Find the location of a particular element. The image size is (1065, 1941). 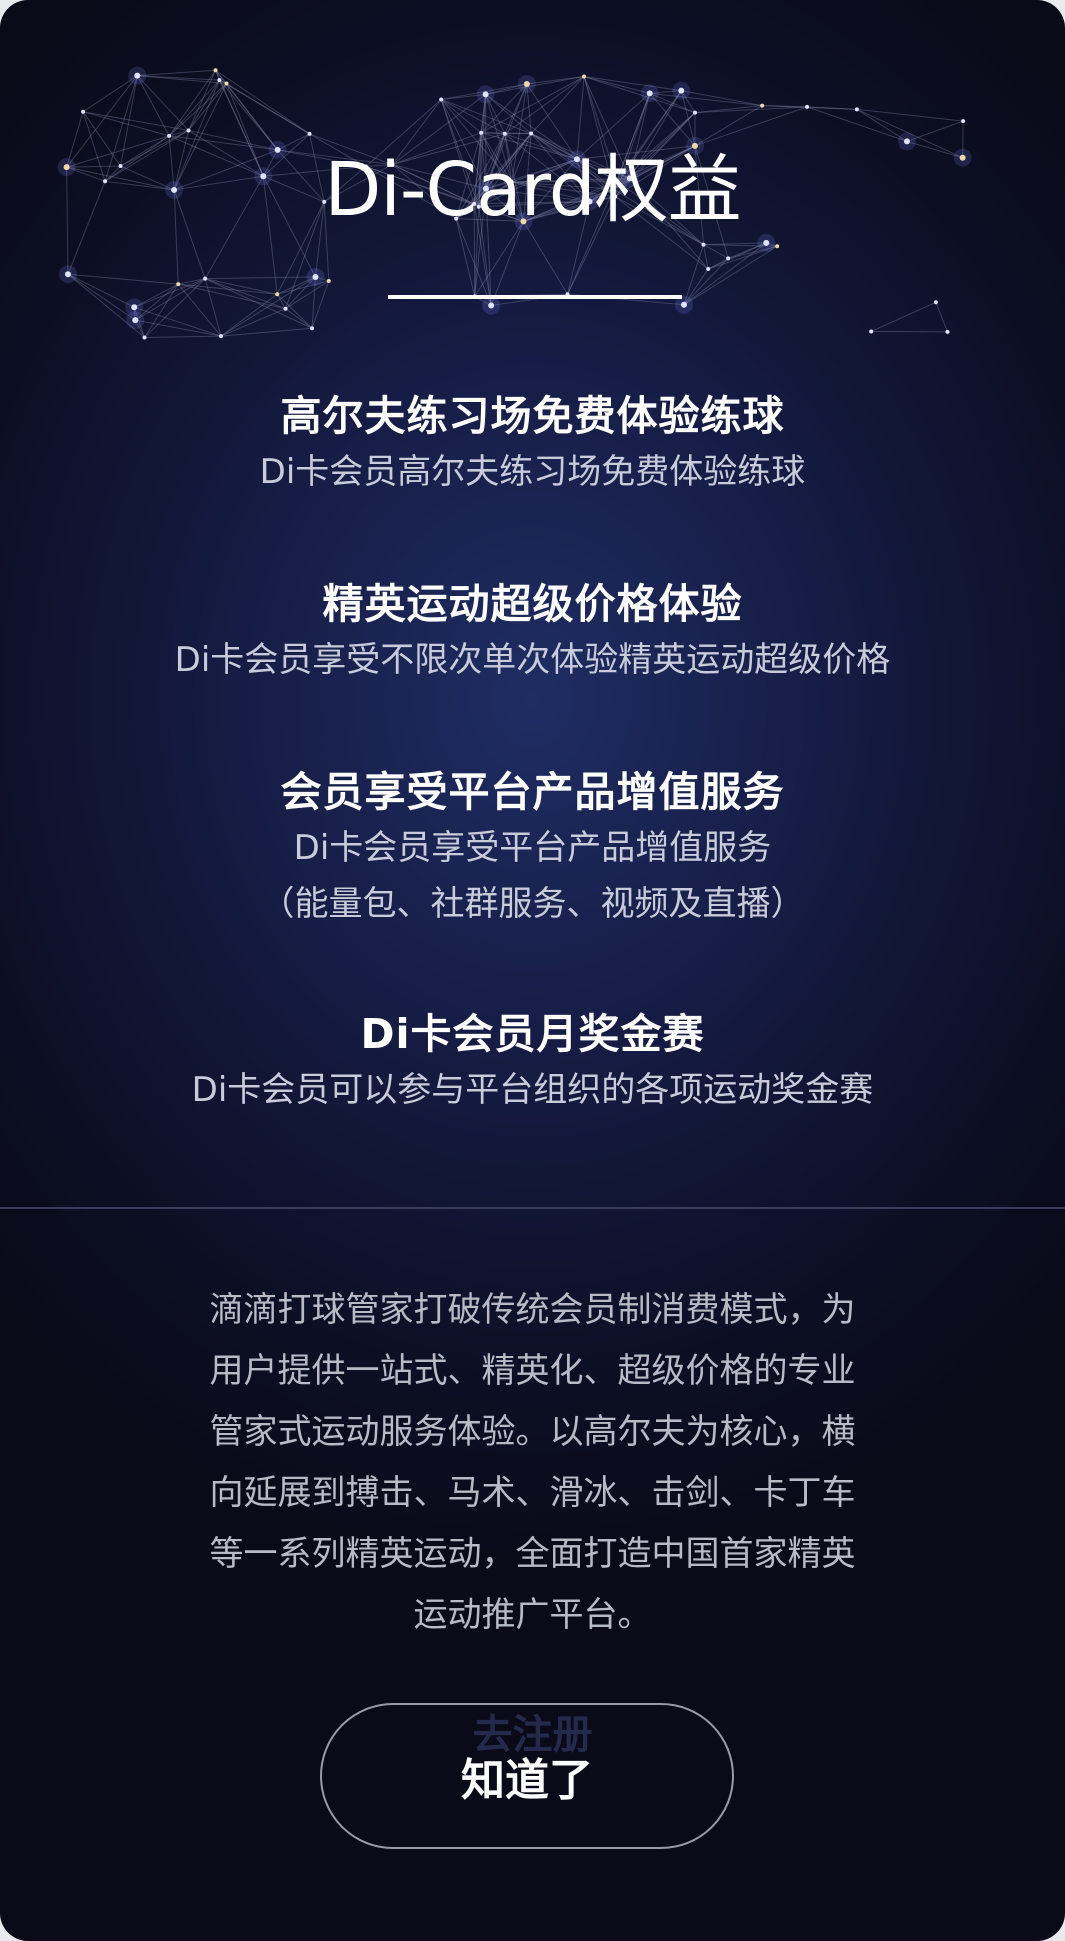

section-divider is located at coordinates (532, 1208).